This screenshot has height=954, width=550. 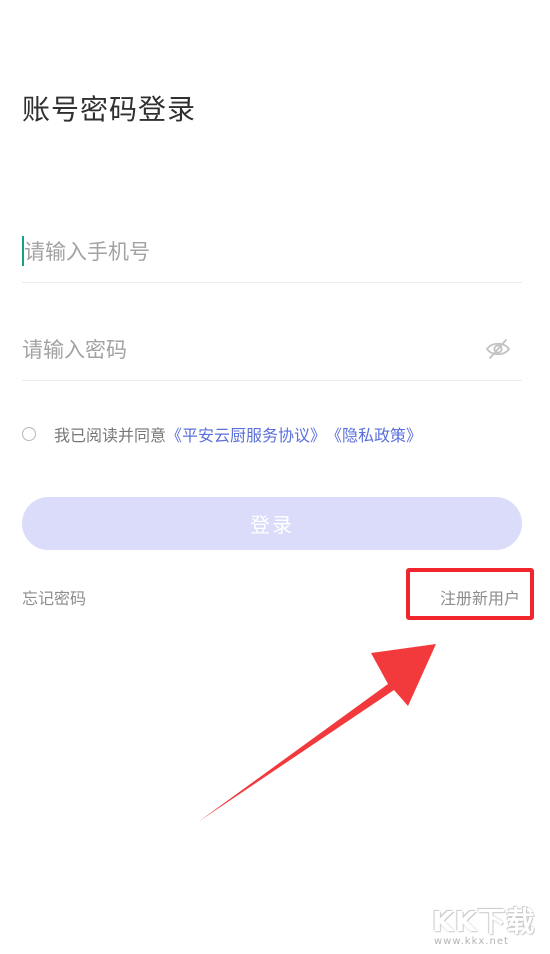 What do you see at coordinates (242, 350) in the screenshot?
I see `password-input` at bounding box center [242, 350].